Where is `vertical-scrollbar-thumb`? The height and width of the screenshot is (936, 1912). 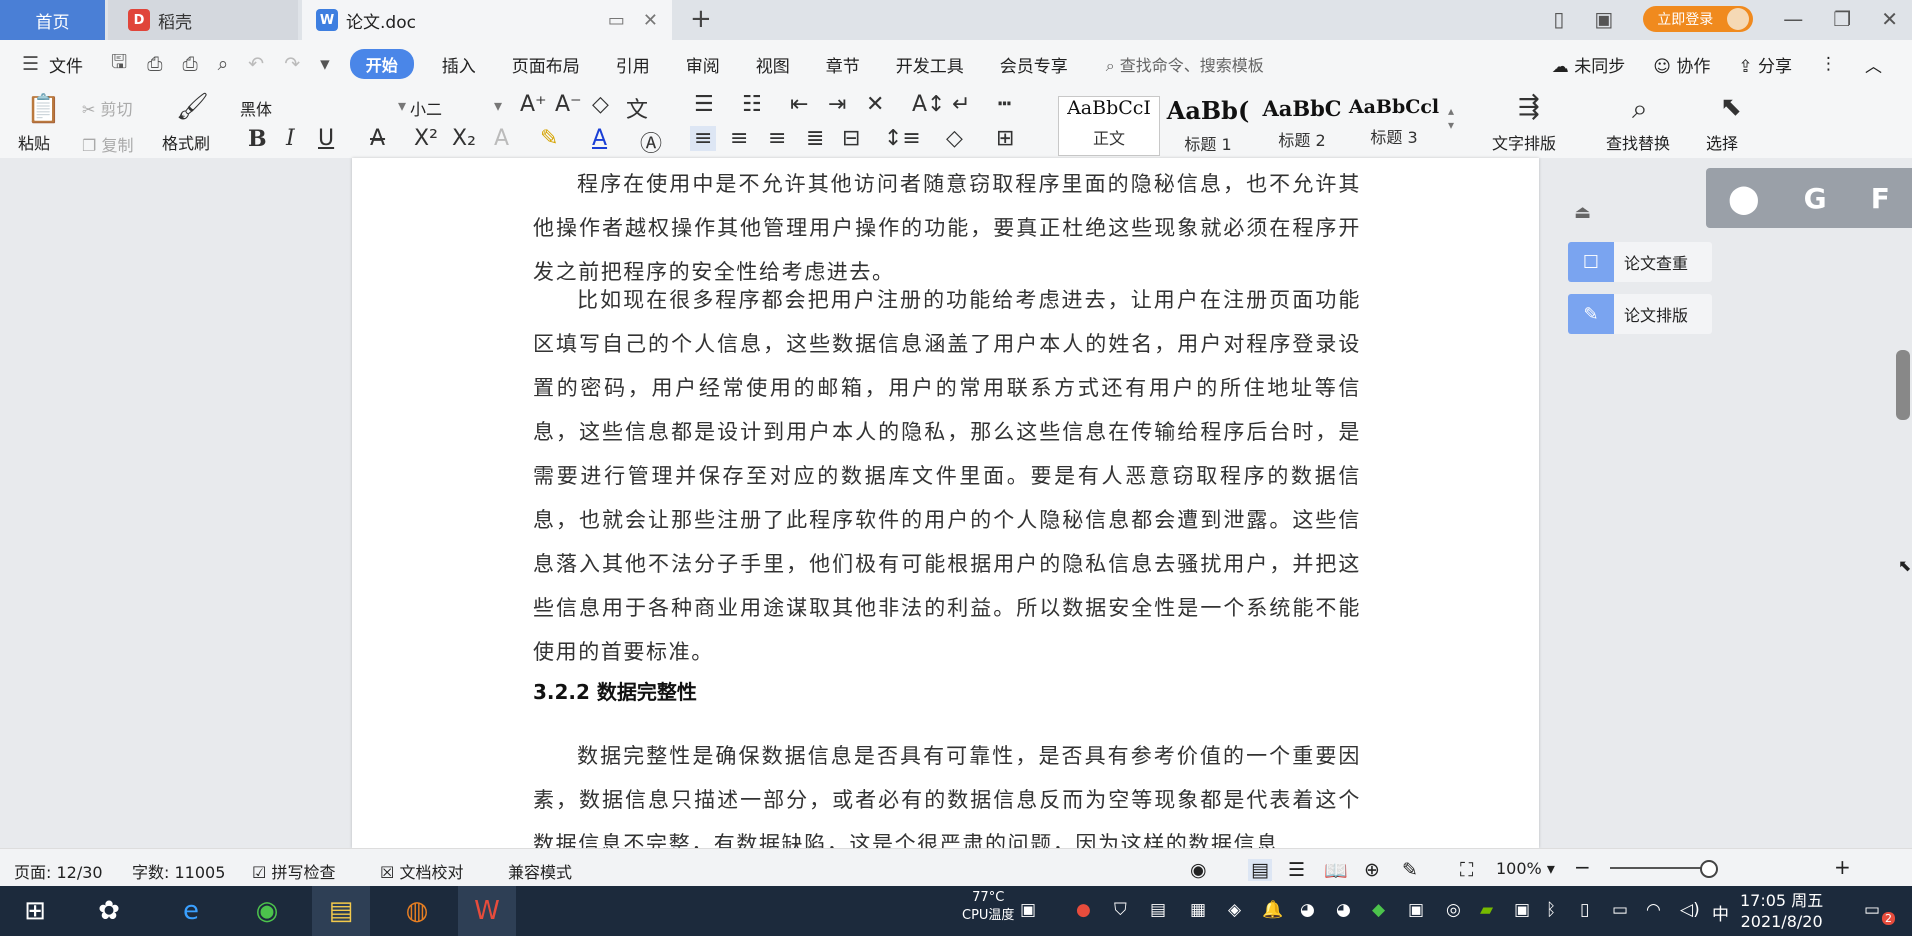 vertical-scrollbar-thumb is located at coordinates (1903, 385).